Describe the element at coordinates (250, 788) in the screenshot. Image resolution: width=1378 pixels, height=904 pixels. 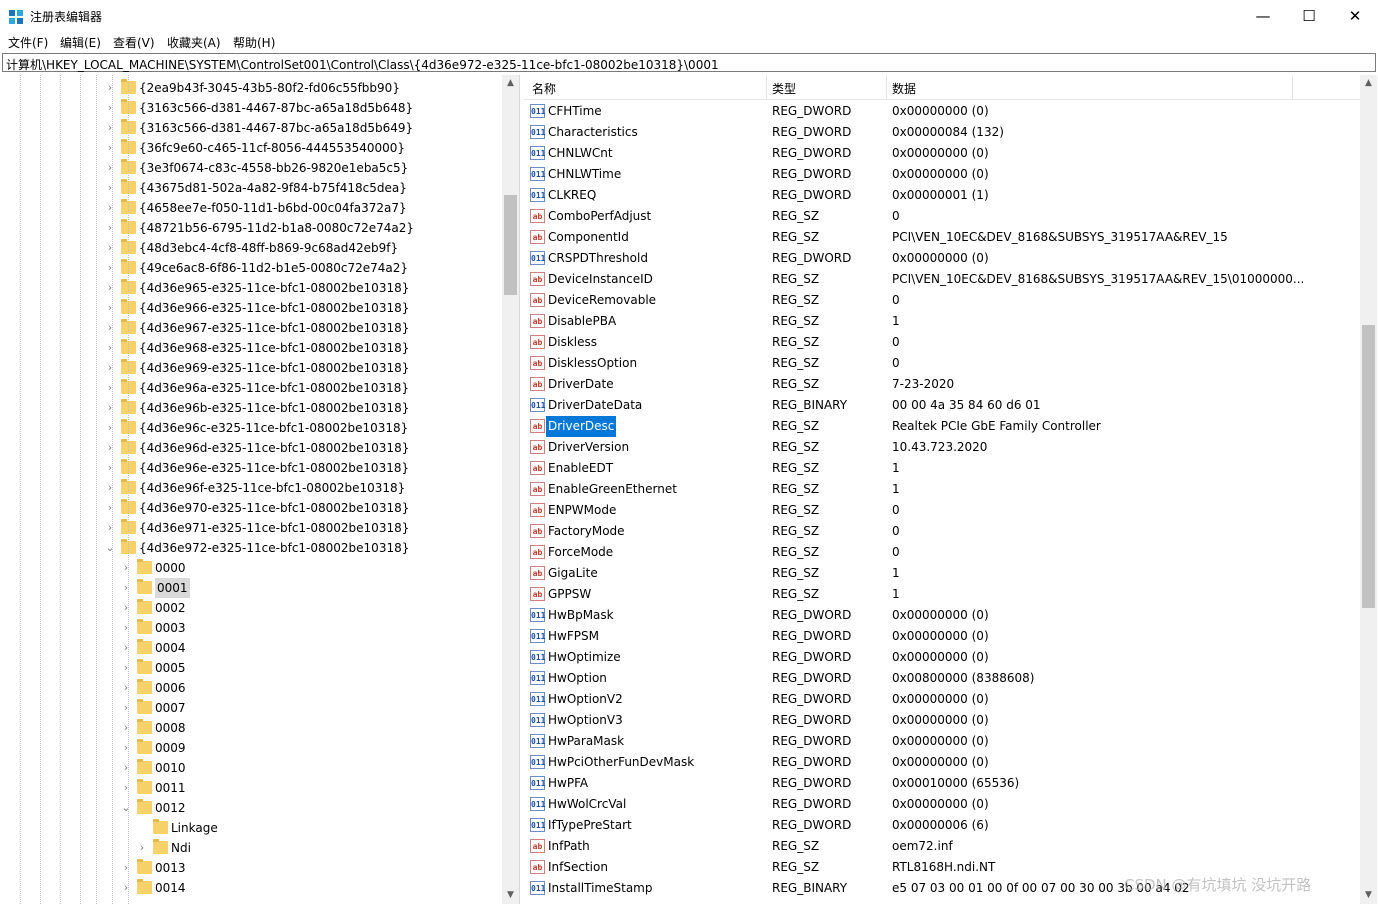
I see `tree-node: › 0011` at that location.